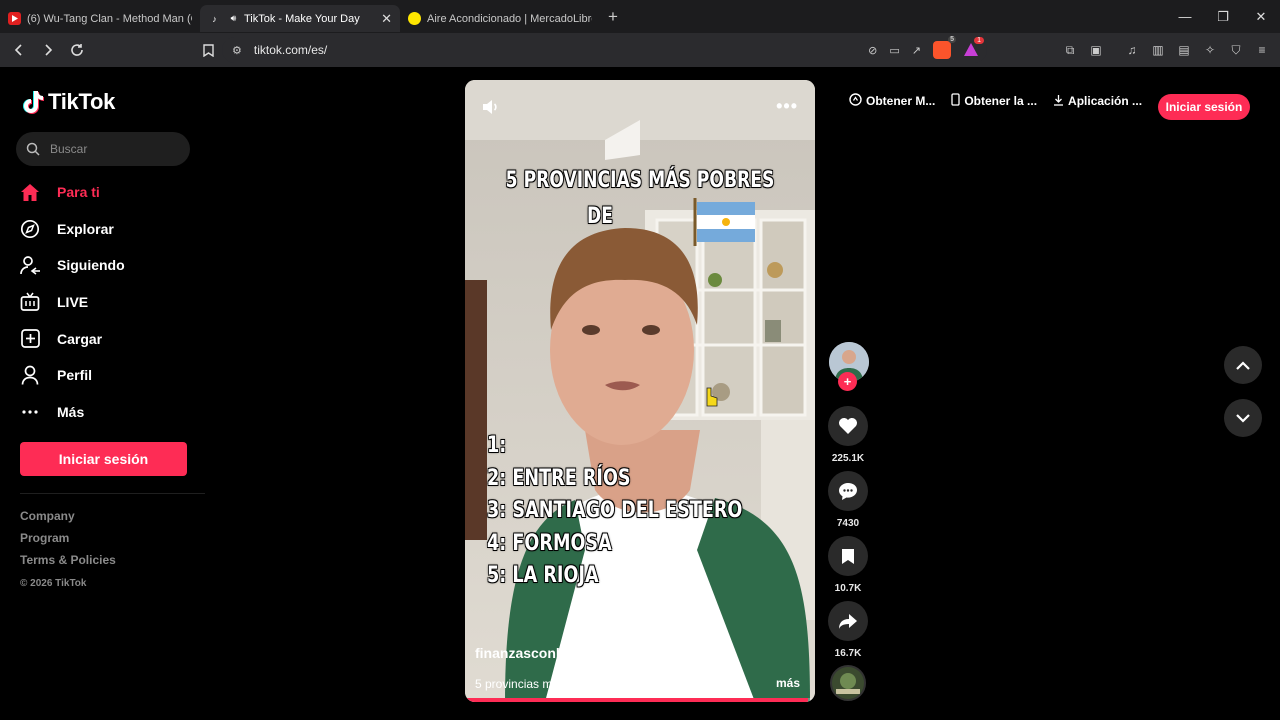  Describe the element at coordinates (30, 192) in the screenshot. I see `home-icon` at that location.